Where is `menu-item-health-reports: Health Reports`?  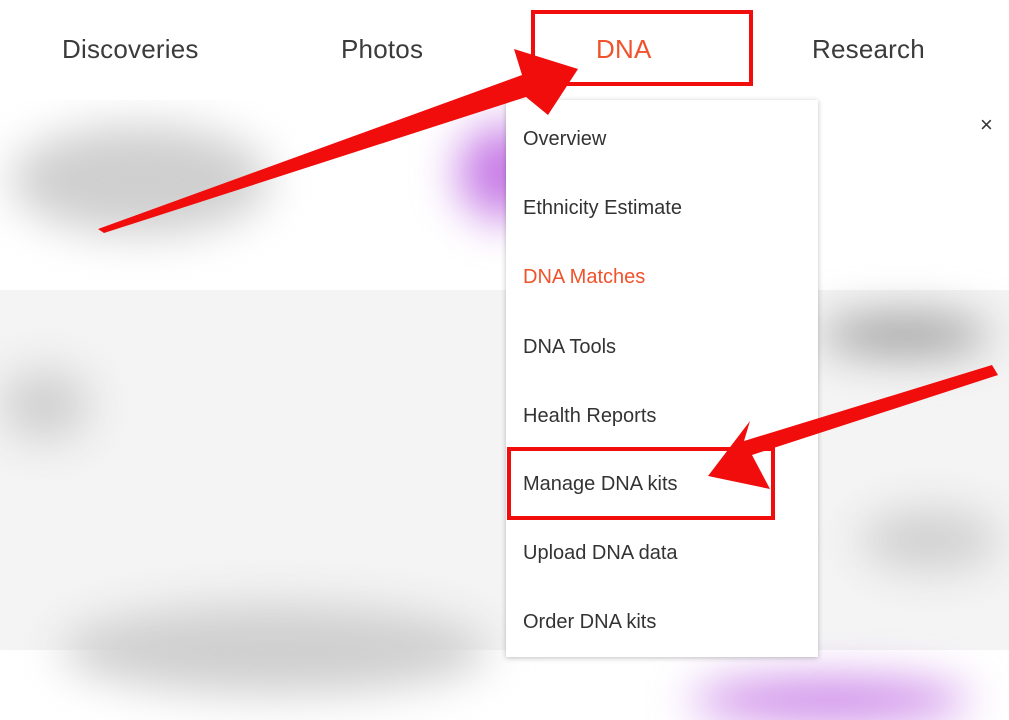
menu-item-health-reports: Health Reports is located at coordinates (589, 416).